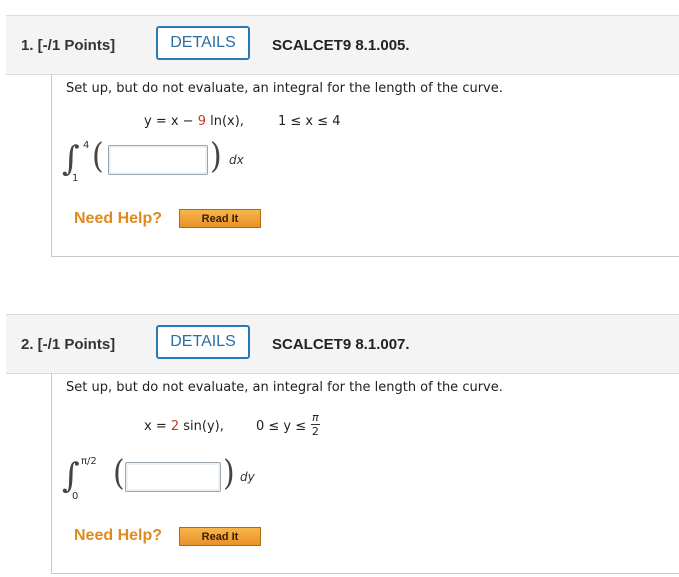 This screenshot has width=679, height=577. Describe the element at coordinates (75, 178) in the screenshot. I see `lower-limit: 1` at that location.